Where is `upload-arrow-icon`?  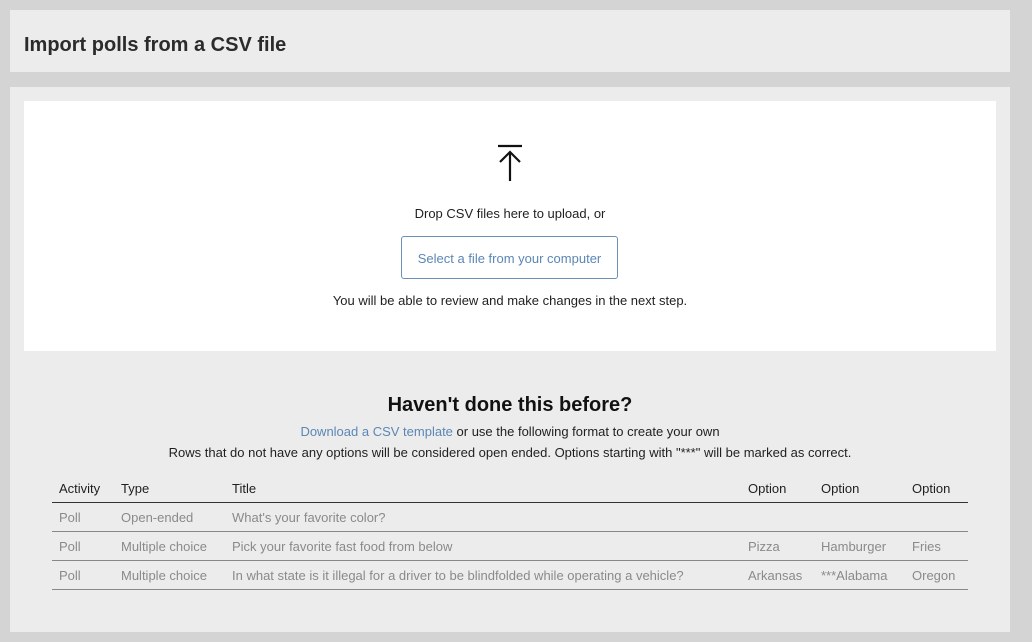 upload-arrow-icon is located at coordinates (510, 162).